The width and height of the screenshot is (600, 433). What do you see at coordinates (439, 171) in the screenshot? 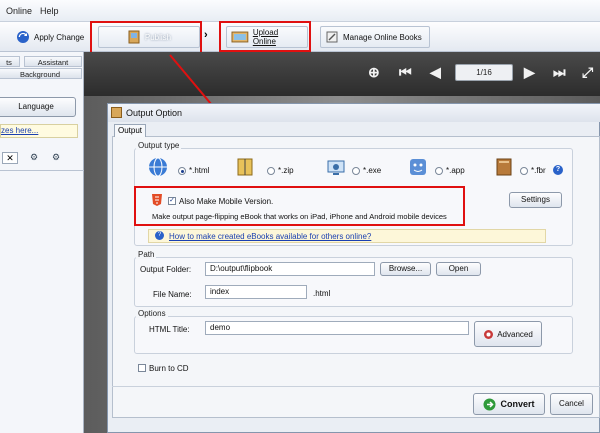
I see `radio-app` at bounding box center [439, 171].